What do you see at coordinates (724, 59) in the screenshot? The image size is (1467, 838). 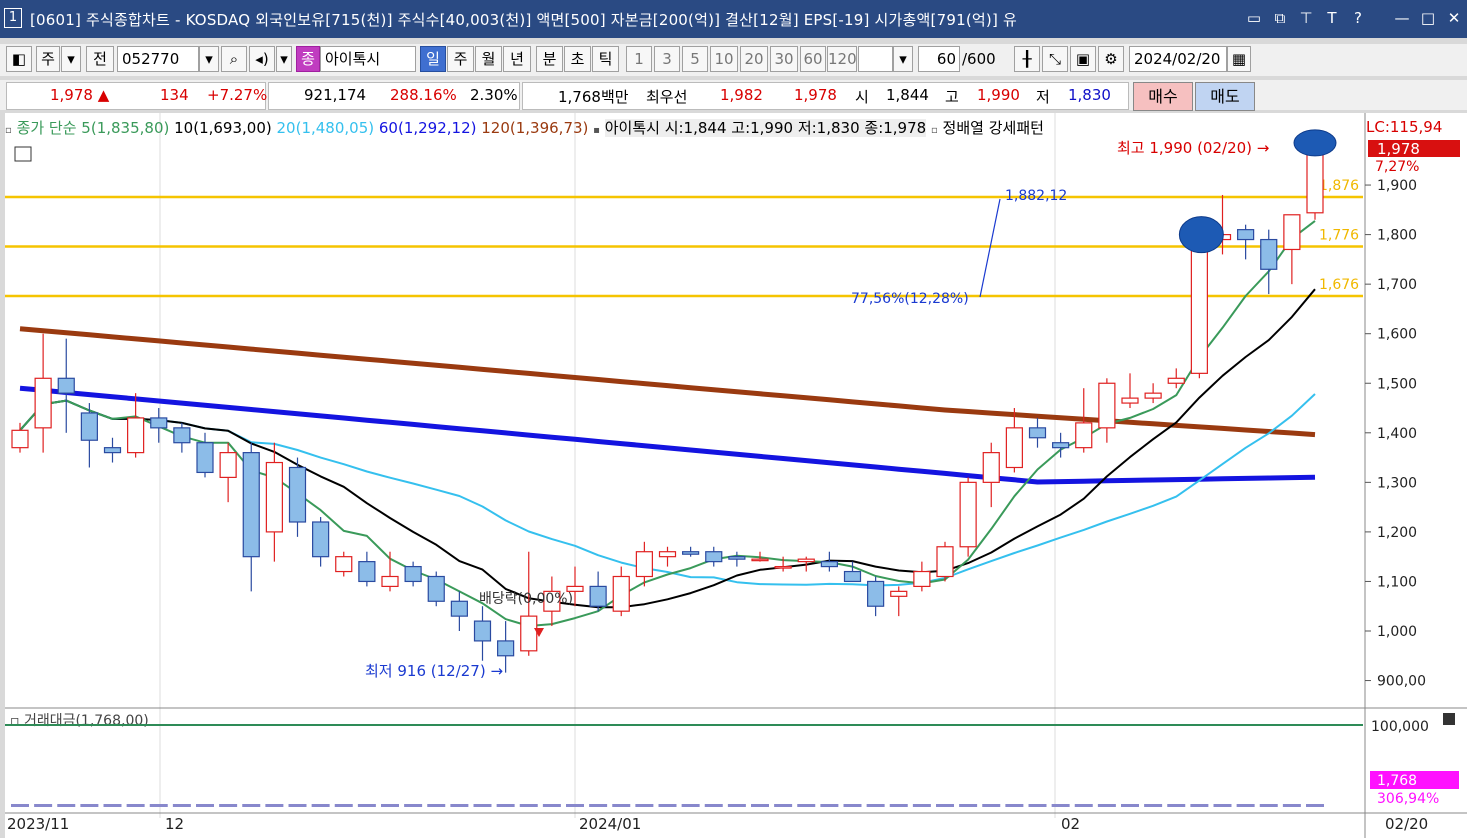 I see `interval-10: 10` at bounding box center [724, 59].